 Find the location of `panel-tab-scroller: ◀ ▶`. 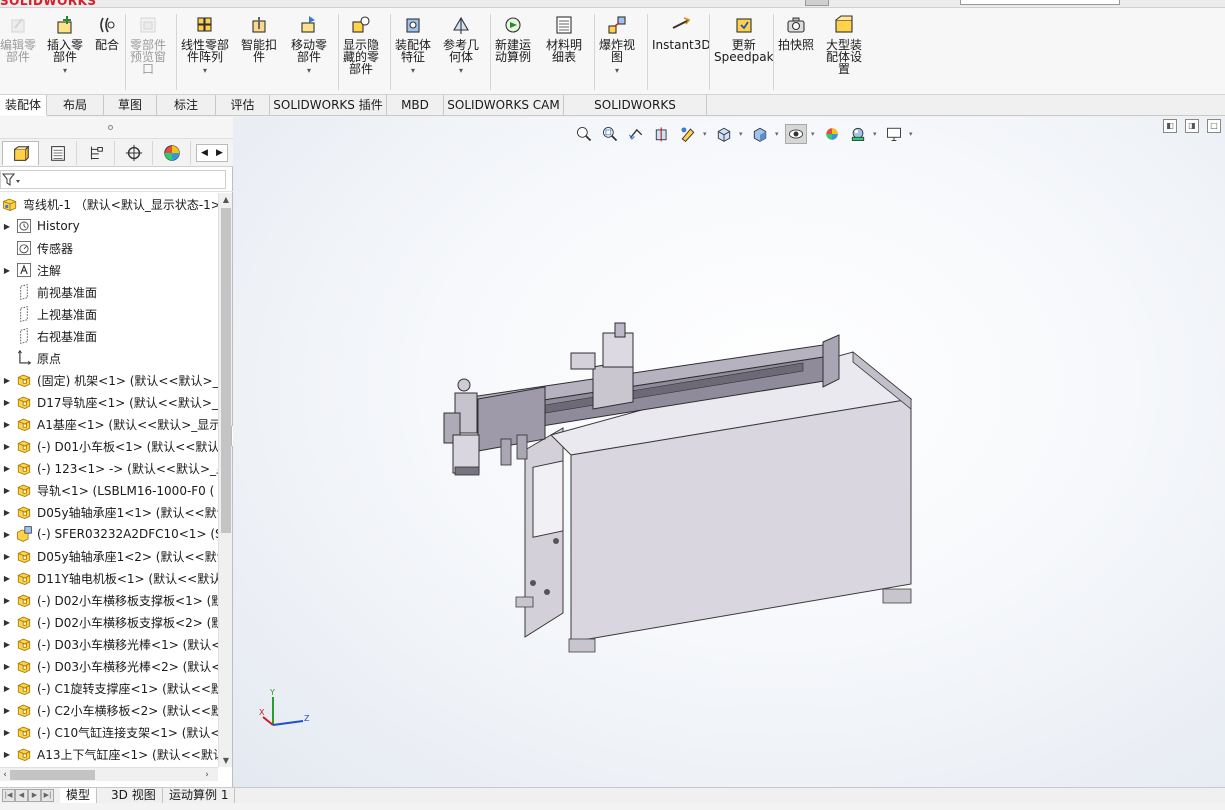

panel-tab-scroller: ◀ ▶ is located at coordinates (212, 153).